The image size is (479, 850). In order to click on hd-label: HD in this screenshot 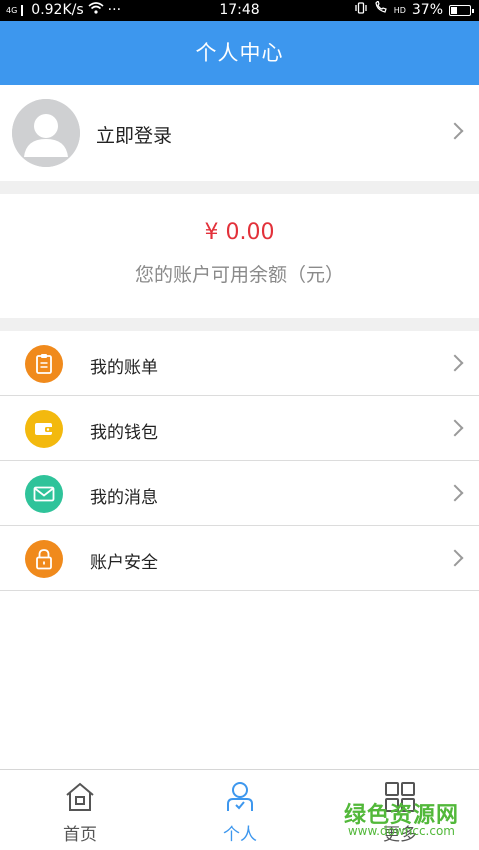, I will do `click(399, 10)`.